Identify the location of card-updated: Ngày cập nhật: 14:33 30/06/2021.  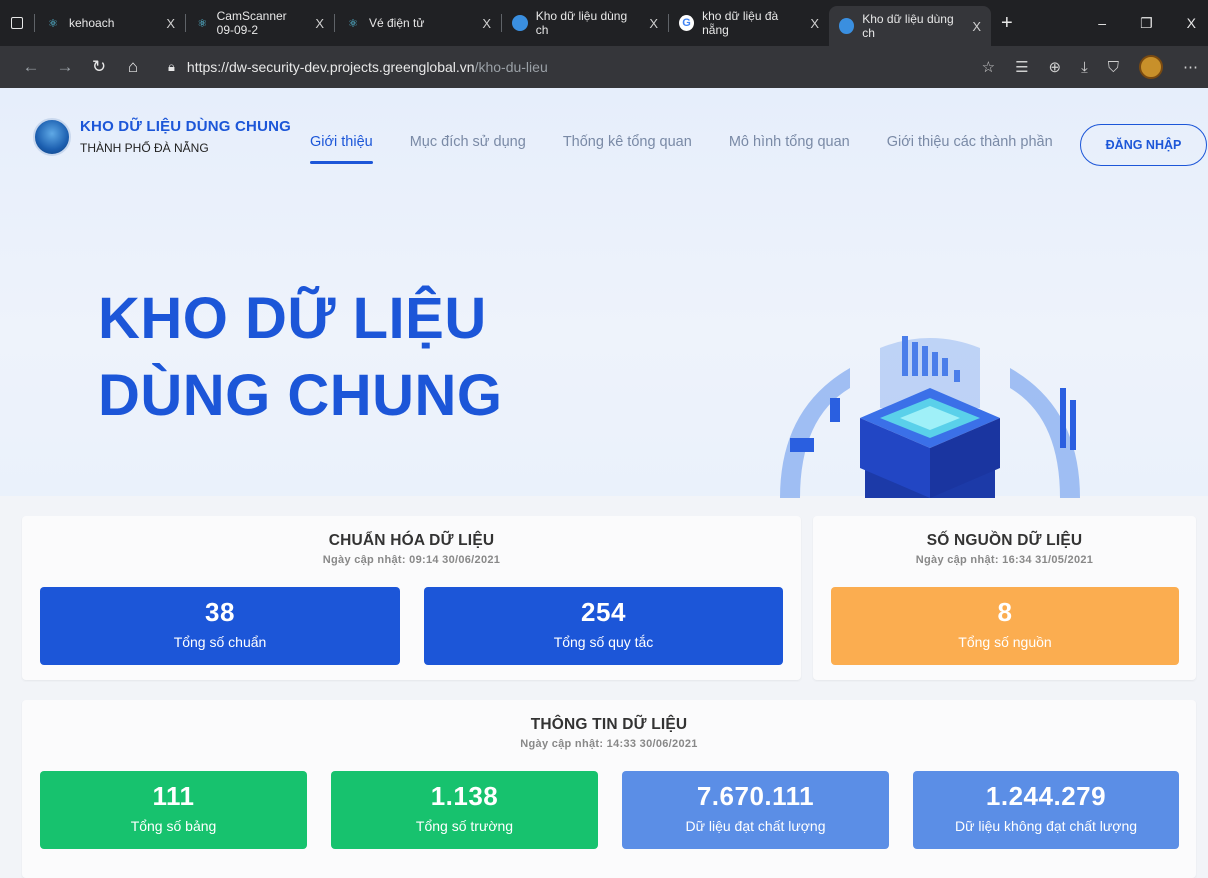
(609, 744).